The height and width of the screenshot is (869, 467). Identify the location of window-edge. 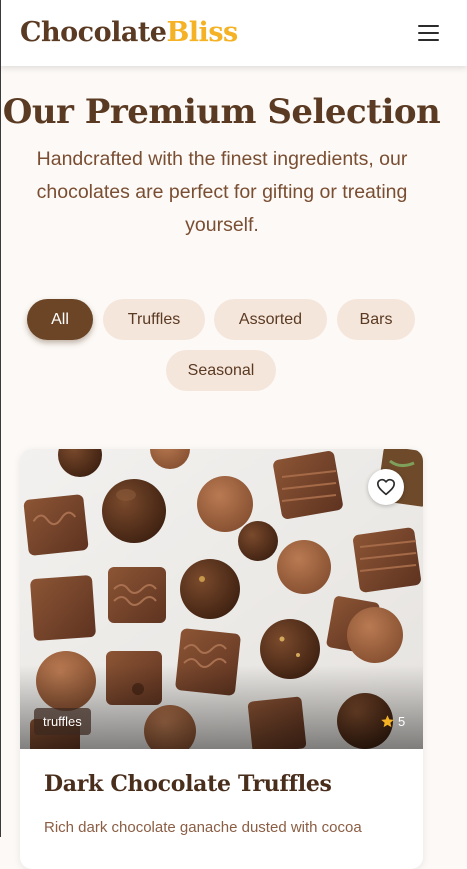
(0, 418).